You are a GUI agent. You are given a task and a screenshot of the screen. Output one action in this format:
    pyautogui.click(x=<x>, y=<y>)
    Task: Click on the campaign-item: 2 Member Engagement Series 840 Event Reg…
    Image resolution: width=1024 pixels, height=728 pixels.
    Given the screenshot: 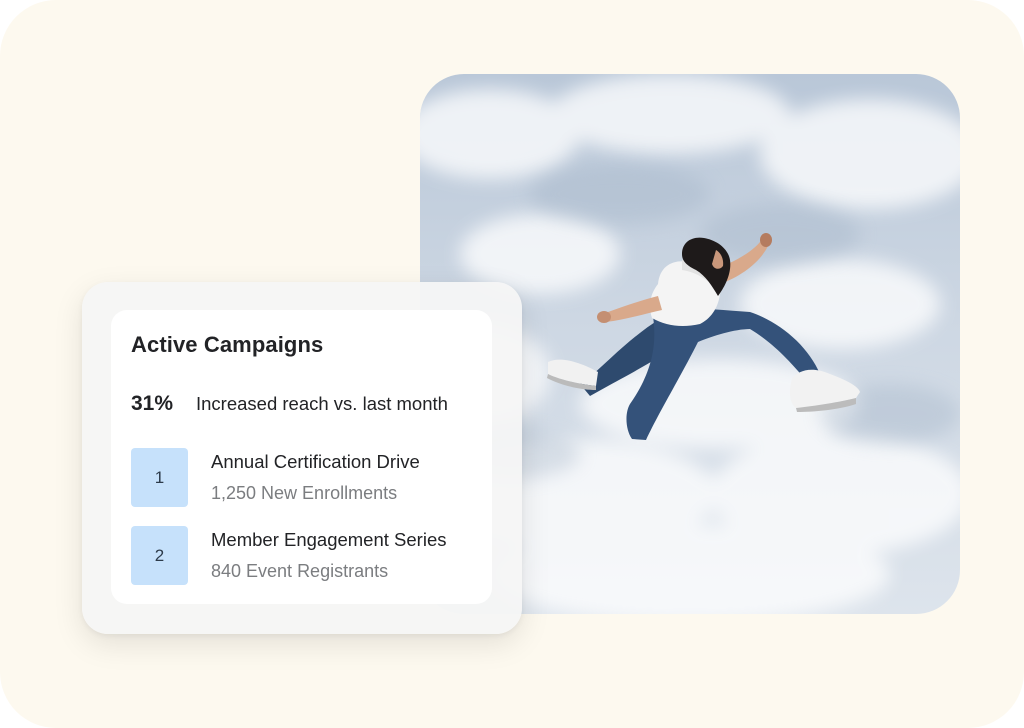 What is the action you would take?
    pyautogui.click(x=306, y=556)
    